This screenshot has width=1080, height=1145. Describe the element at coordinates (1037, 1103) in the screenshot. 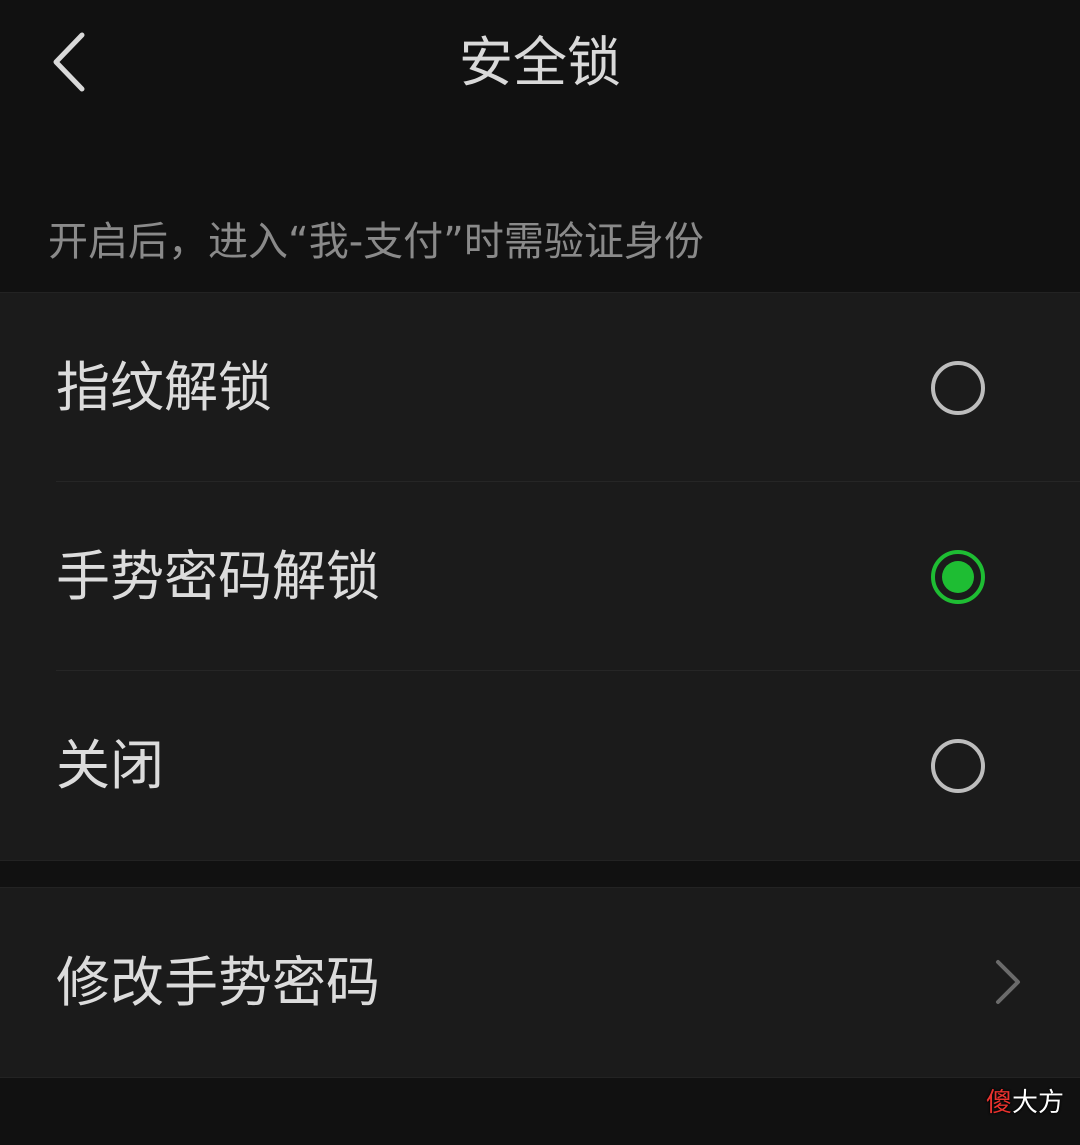

I see `watermark-text: 大方` at that location.